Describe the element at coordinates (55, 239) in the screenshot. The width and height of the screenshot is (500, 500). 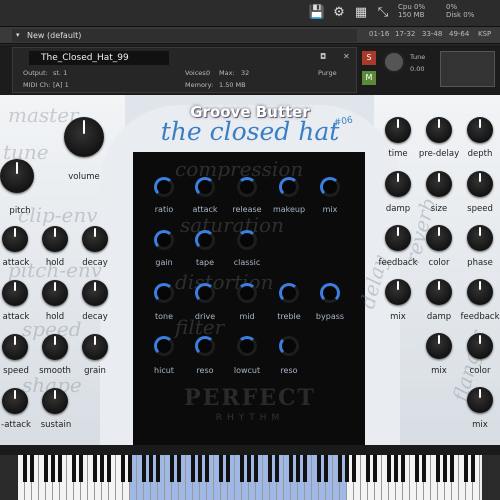
I see `clip-hold-knob` at that location.